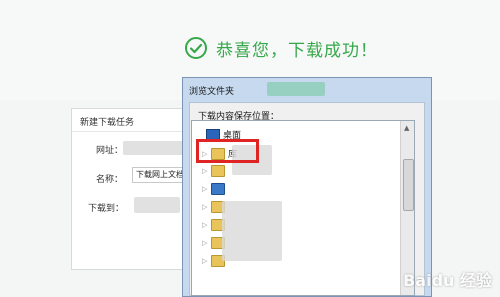 Image resolution: width=500 pixels, height=297 pixels. I want to click on save-path-field-blurred, so click(157, 205).